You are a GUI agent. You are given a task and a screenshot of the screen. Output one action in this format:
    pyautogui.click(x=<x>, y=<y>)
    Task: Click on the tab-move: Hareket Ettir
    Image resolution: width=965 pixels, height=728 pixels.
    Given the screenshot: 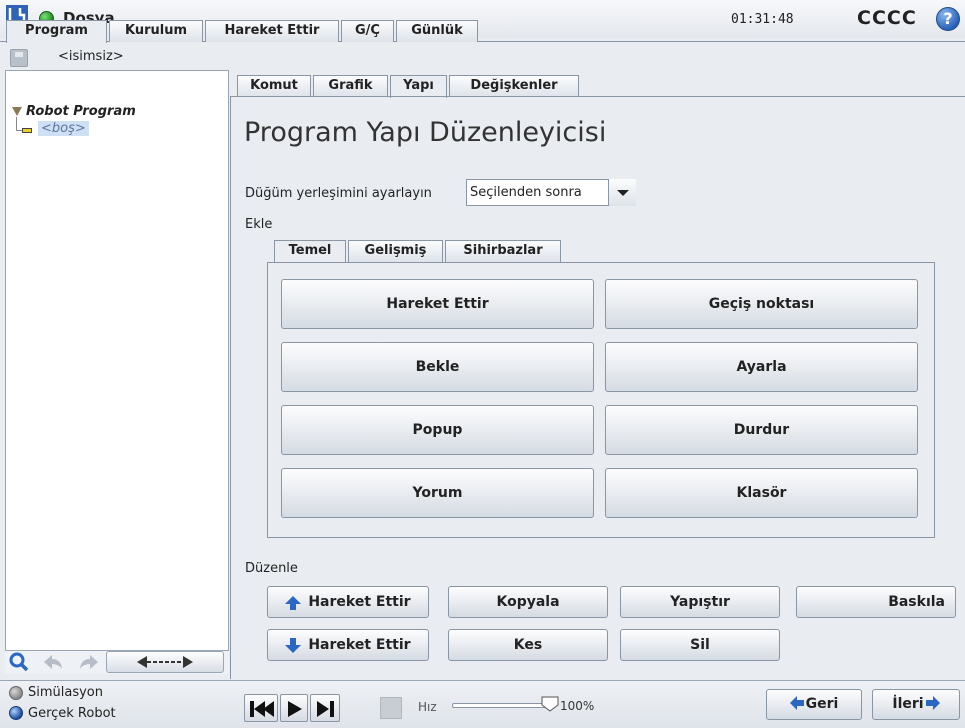 What is the action you would take?
    pyautogui.click(x=272, y=31)
    